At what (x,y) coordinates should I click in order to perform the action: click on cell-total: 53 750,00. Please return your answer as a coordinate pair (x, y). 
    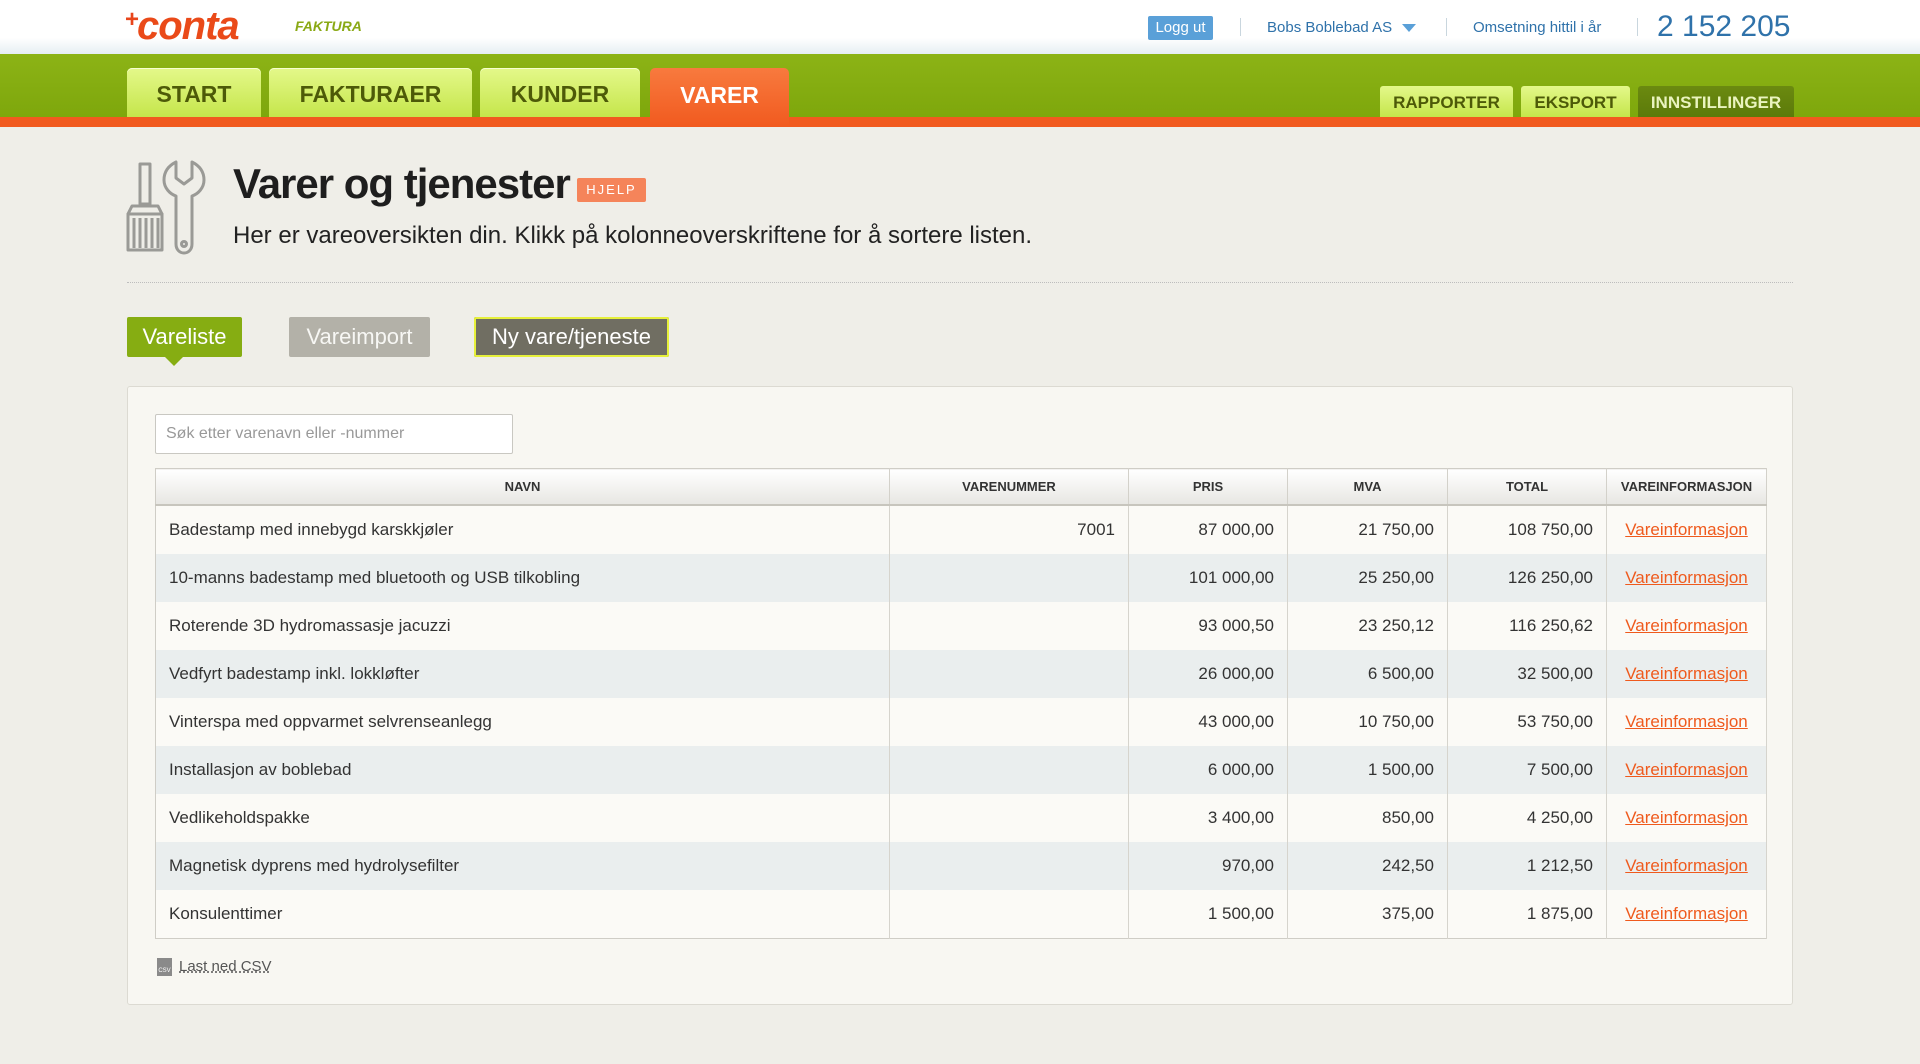
    Looking at the image, I should click on (1527, 722).